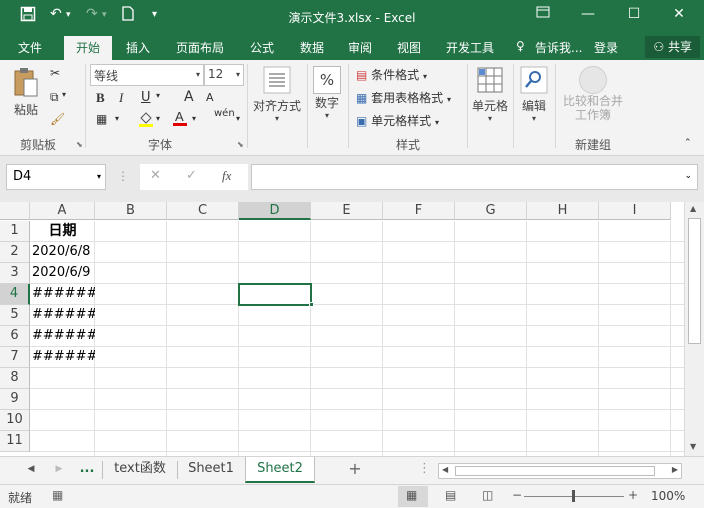 This screenshot has width=704, height=508. What do you see at coordinates (211, 470) in the screenshot?
I see `sheet-tab-sheet1: Sheet1` at bounding box center [211, 470].